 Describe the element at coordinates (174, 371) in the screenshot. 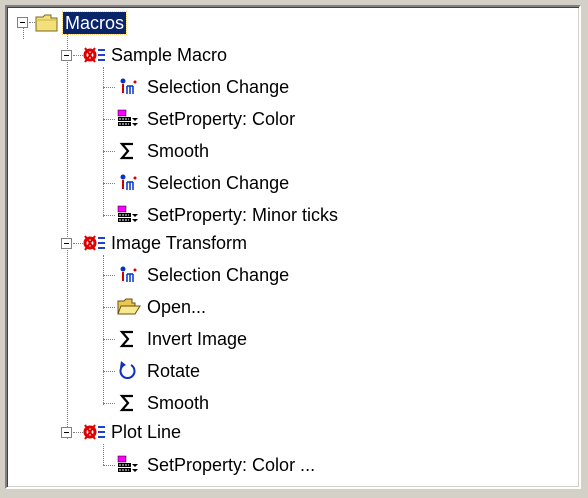

I see `tree-node-label: Rotate` at that location.